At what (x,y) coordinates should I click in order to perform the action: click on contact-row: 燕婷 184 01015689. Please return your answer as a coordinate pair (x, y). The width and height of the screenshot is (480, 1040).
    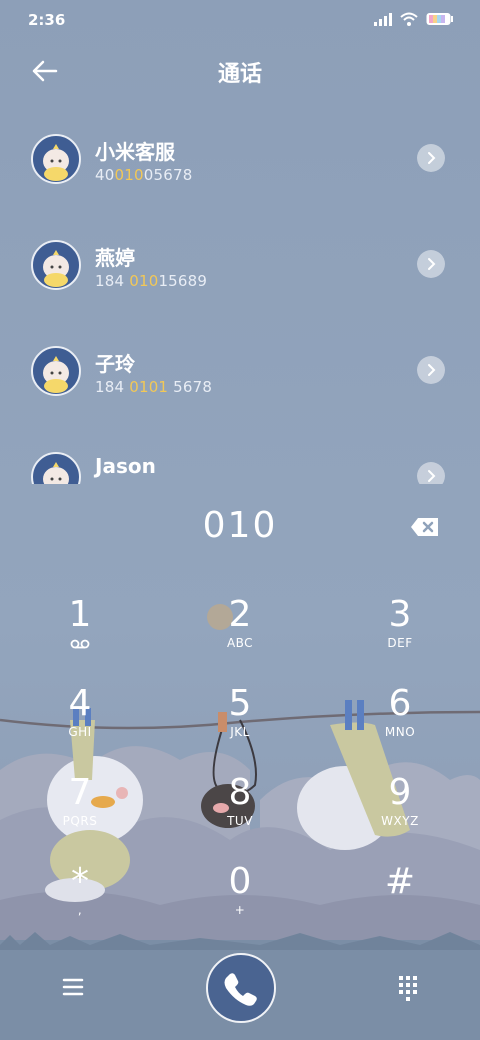
    Looking at the image, I should click on (240, 263).